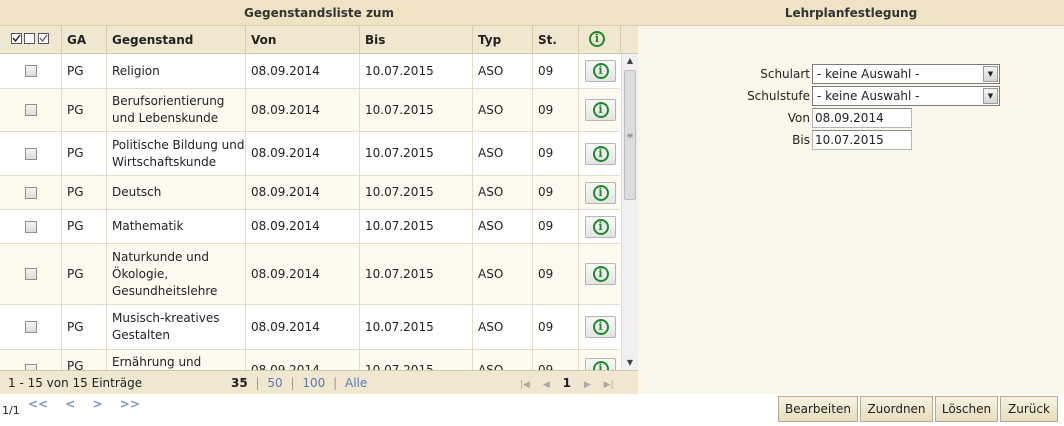  Describe the element at coordinates (98, 404) in the screenshot. I see `next-record-icon: >` at that location.